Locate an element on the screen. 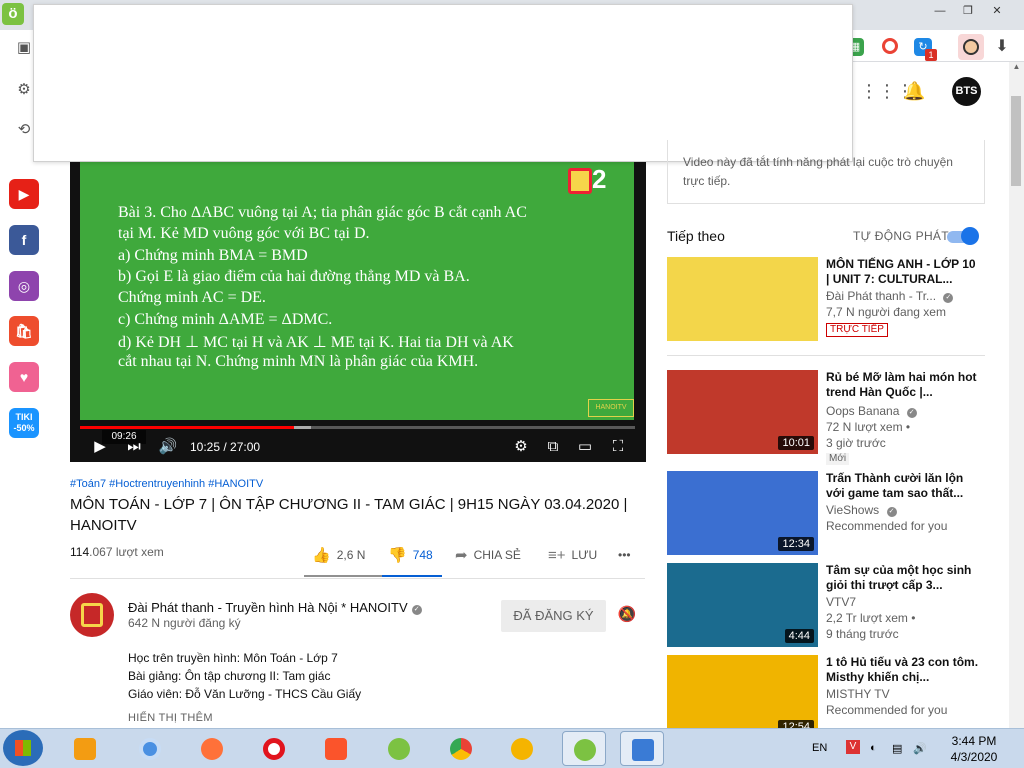 The width and height of the screenshot is (1024, 768). firefox-taskbar-icon is located at coordinates (212, 748).